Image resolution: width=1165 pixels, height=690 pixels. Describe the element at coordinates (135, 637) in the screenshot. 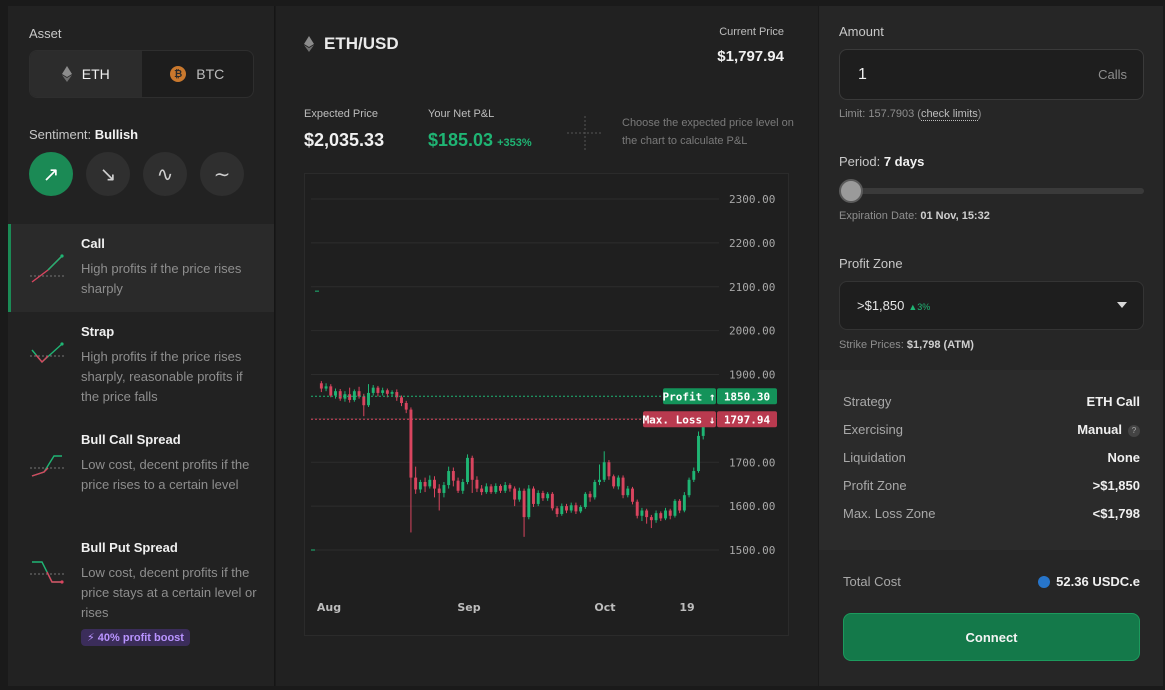

I see `profit-boost-badge: ⚡ 40% profit boost` at that location.